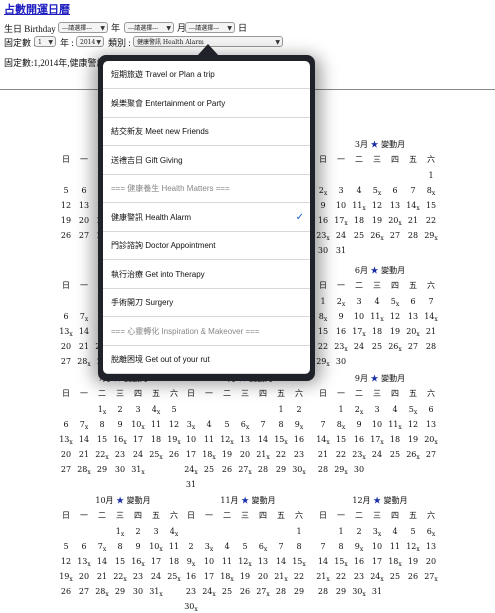  What do you see at coordinates (377, 424) in the screenshot?
I see `day-cell: 10` at bounding box center [377, 424].